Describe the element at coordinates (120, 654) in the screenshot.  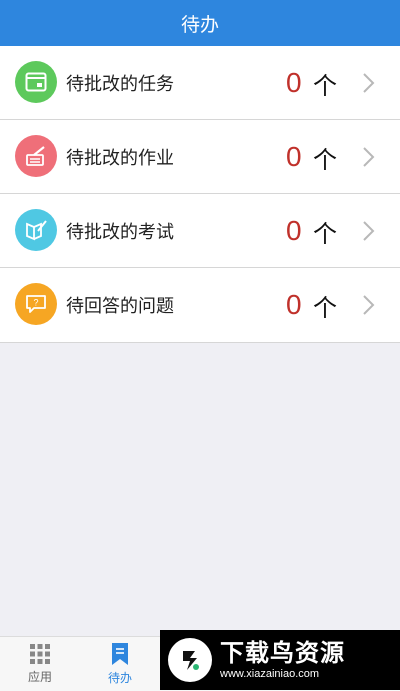
I see `bookmark-icon` at that location.